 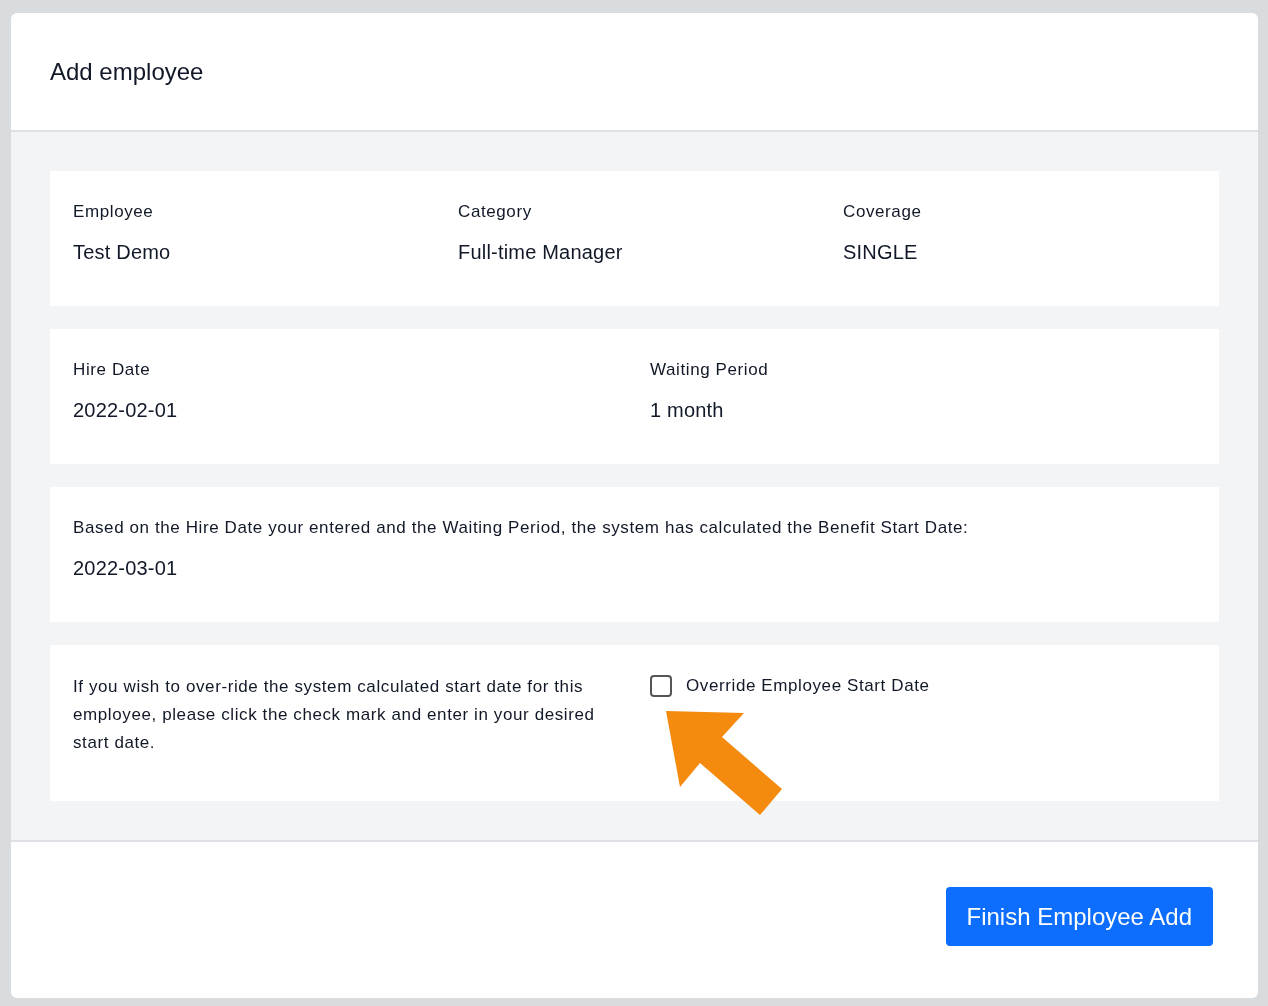 I want to click on benefit-explanation: Based on the Hire Date your entered and the Waiting Period, the system has calculated the Benefit Start Date:, so click(x=521, y=528).